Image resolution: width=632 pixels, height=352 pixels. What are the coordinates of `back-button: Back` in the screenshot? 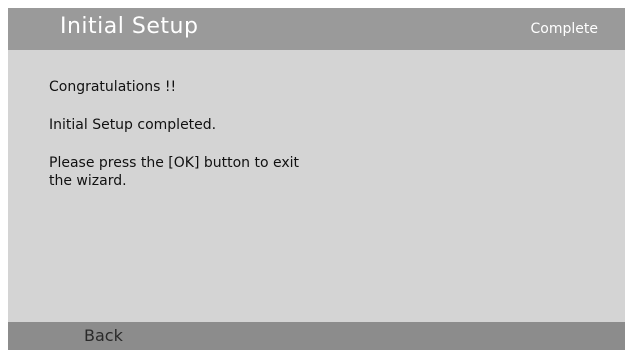 It's located at (103, 335).